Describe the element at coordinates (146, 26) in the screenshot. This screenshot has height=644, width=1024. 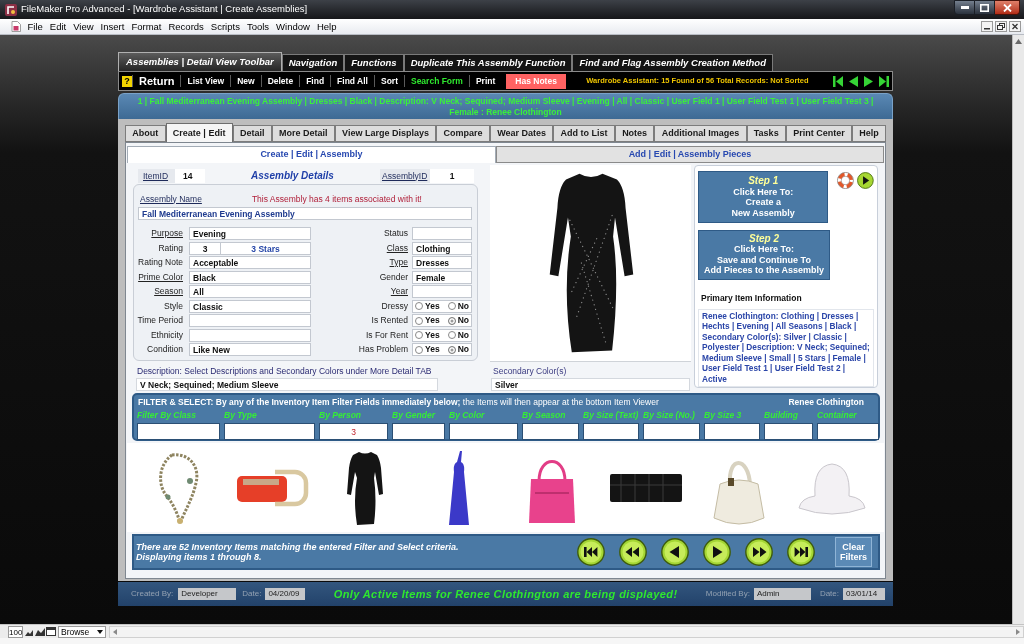
I see `menu-item: Format` at that location.